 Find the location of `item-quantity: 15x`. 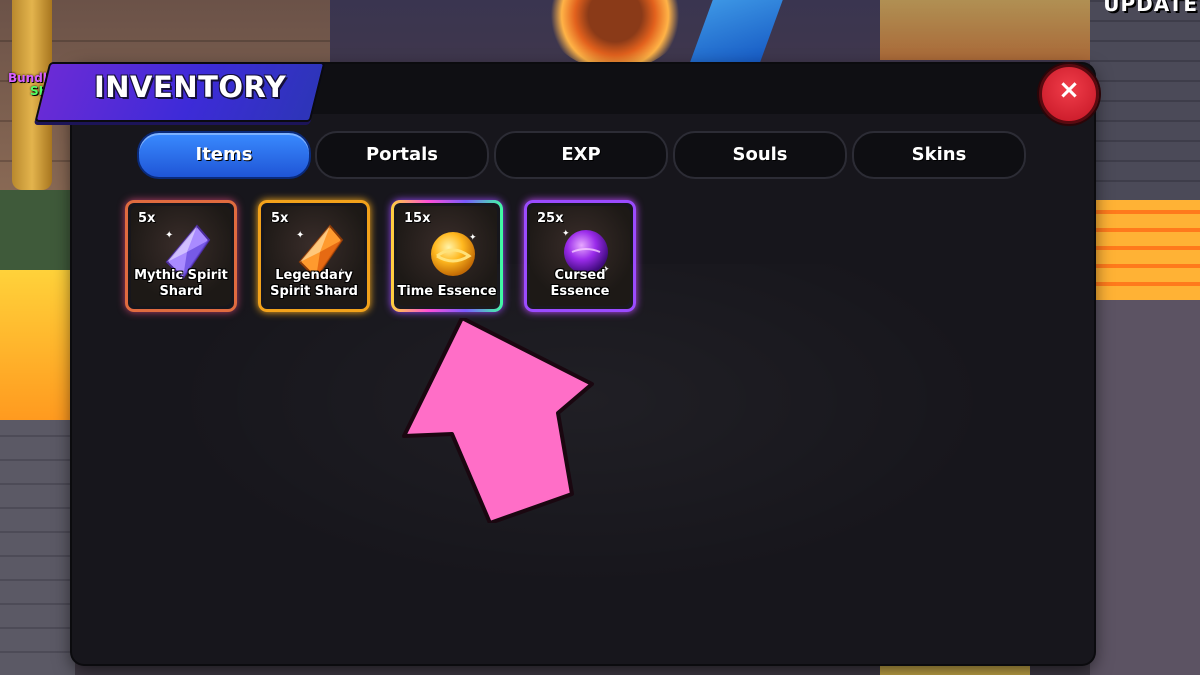

item-quantity: 15x is located at coordinates (417, 218).